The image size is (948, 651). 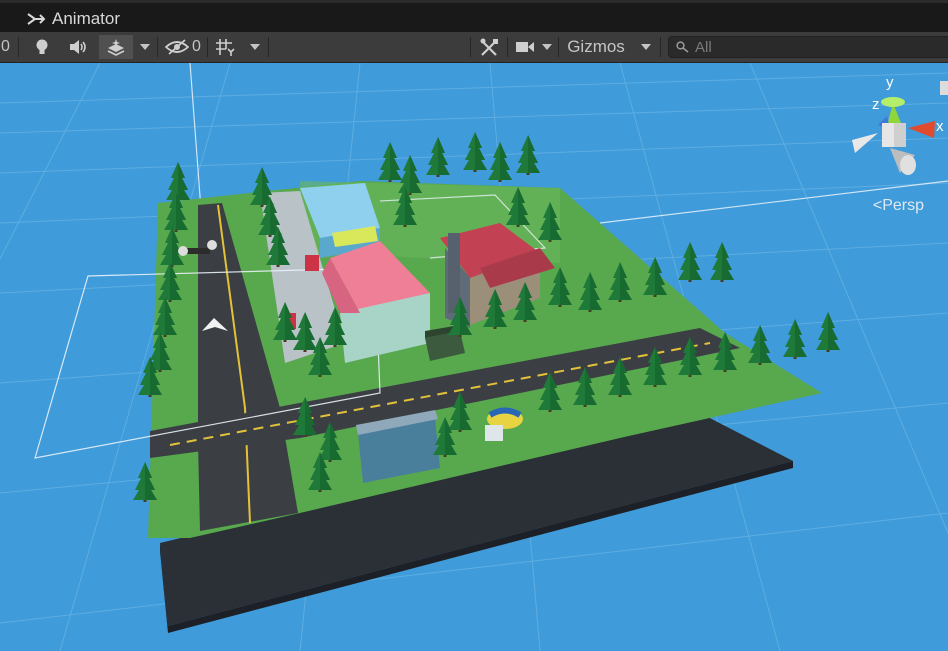 I want to click on tools-icon, so click(x=489, y=47).